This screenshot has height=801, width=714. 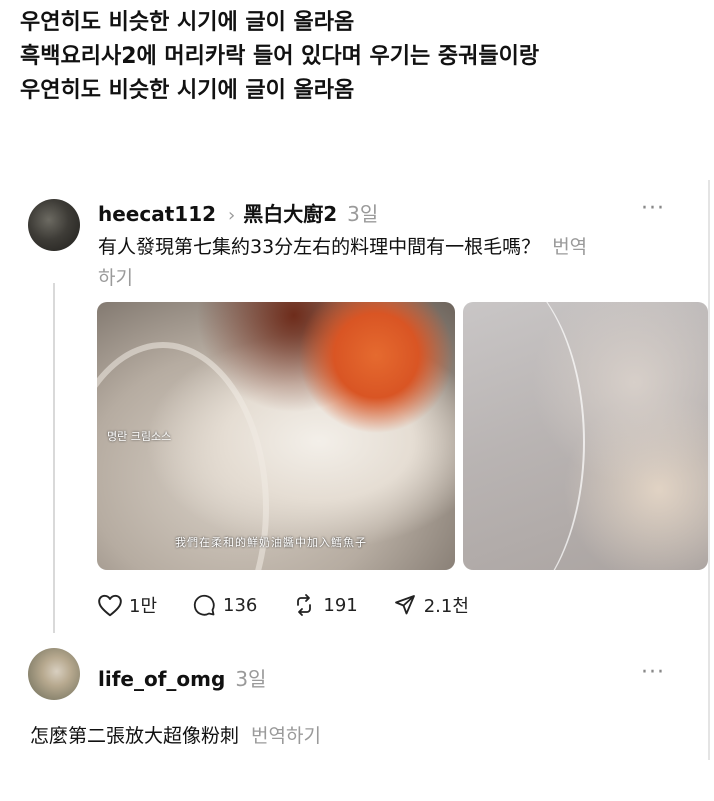 I want to click on share-button: 2.1천, so click(x=430, y=605).